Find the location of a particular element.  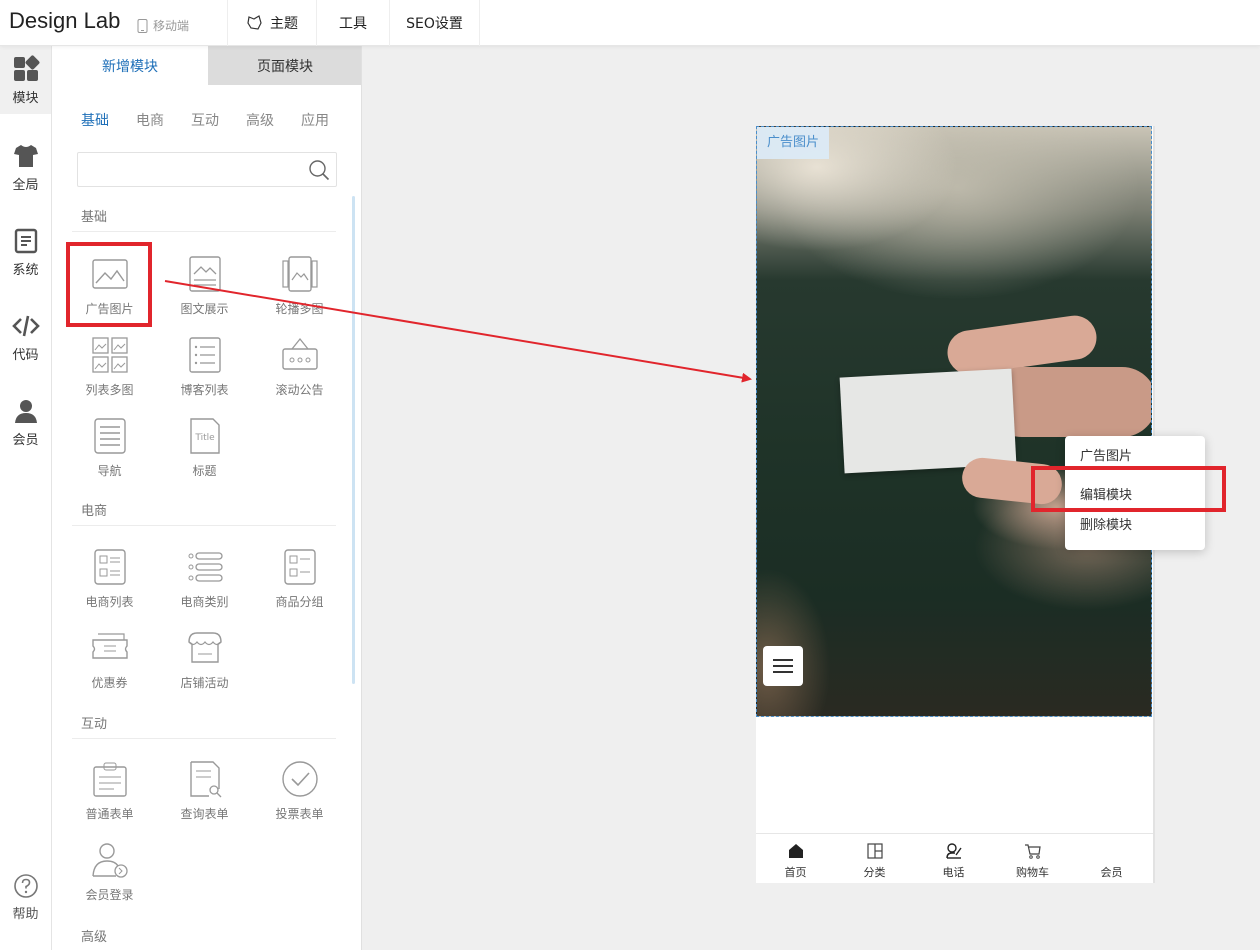

list-images-icon is located at coordinates (109, 355).